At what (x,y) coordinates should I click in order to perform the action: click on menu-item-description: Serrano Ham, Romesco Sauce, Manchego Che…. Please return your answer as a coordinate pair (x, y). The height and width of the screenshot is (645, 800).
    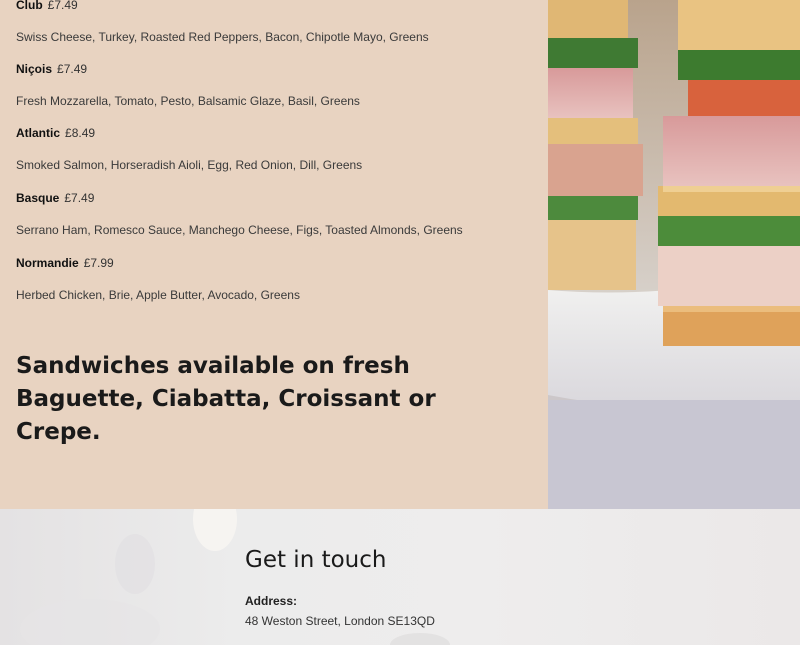
    Looking at the image, I should click on (239, 230).